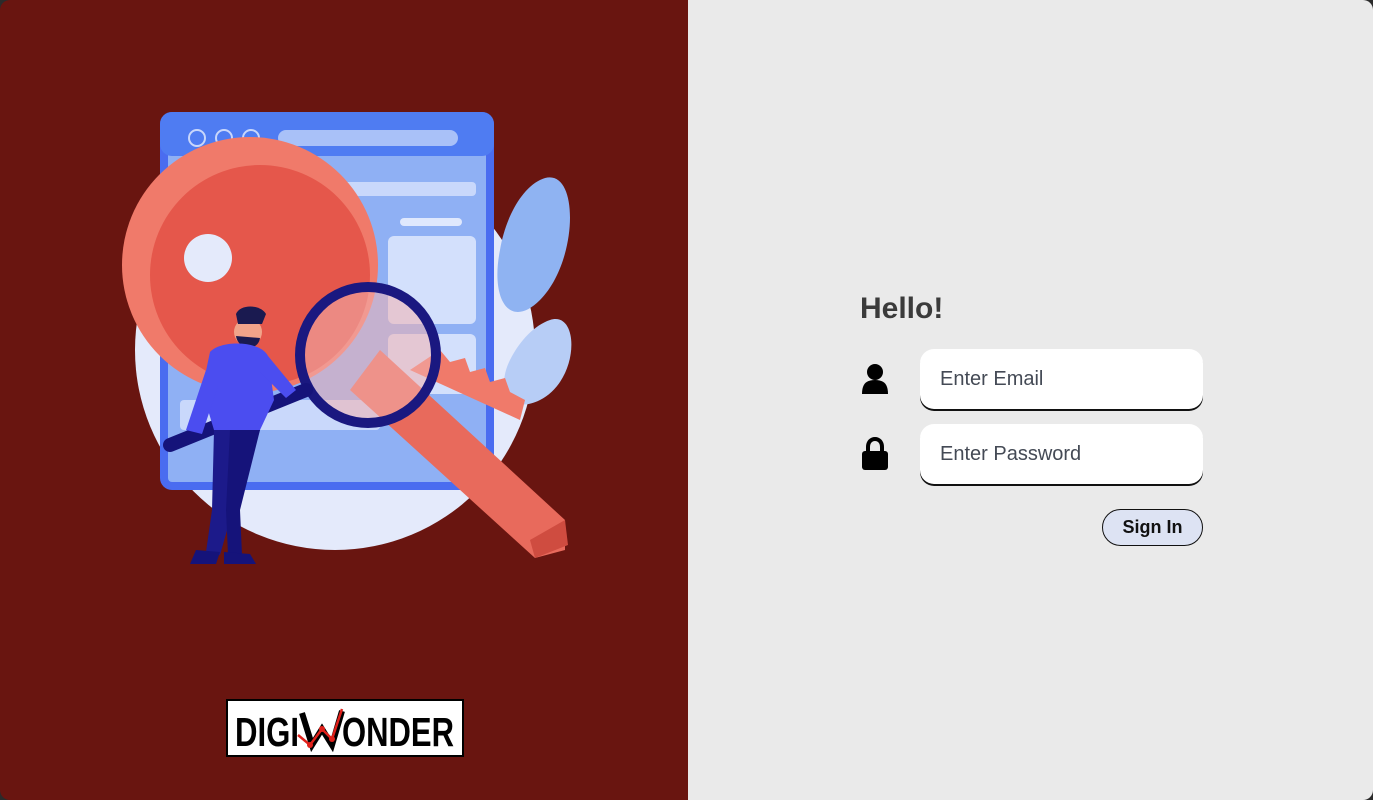 The height and width of the screenshot is (800, 1373). I want to click on sign-in-button: Sign In, so click(1152, 527).